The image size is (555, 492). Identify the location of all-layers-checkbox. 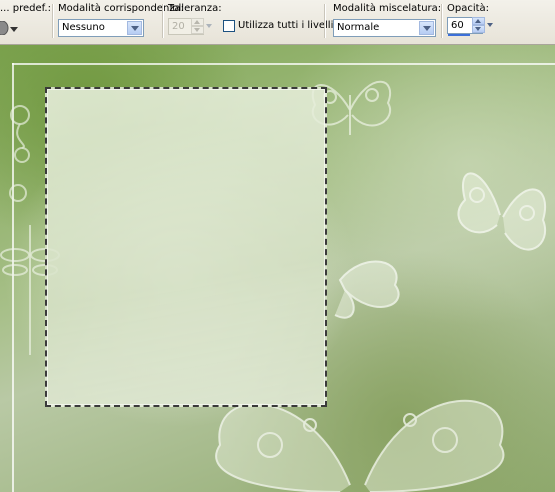
(229, 26).